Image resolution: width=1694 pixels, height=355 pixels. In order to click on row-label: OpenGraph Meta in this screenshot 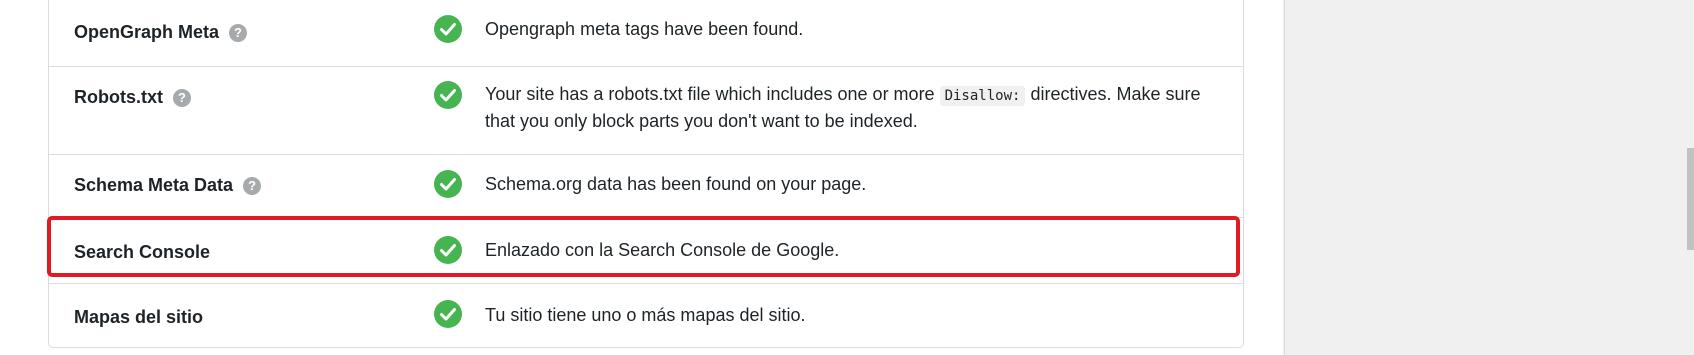, I will do `click(147, 32)`.